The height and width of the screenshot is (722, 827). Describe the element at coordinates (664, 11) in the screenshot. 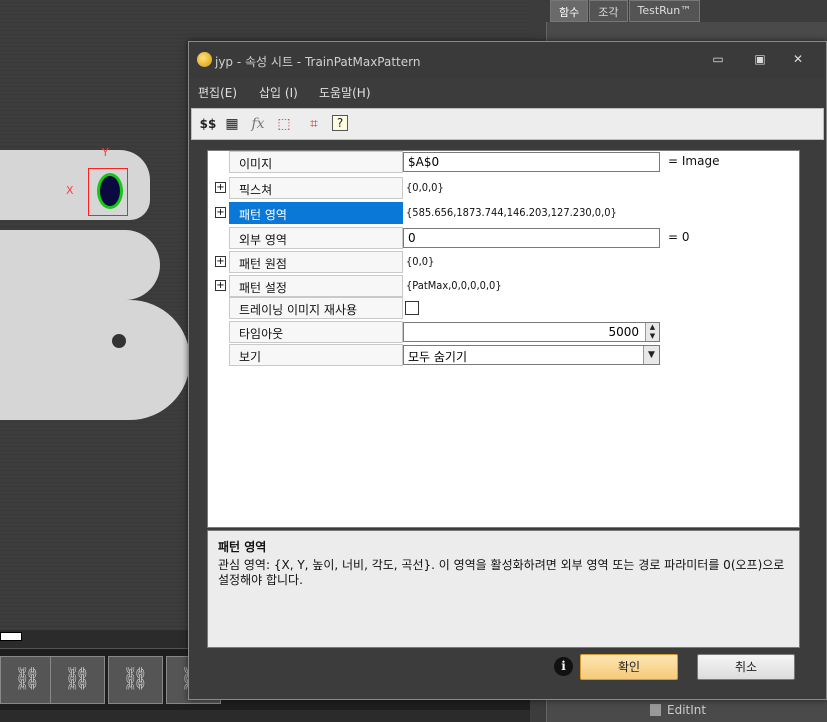

I see `tab-testrun: TestRun™` at that location.